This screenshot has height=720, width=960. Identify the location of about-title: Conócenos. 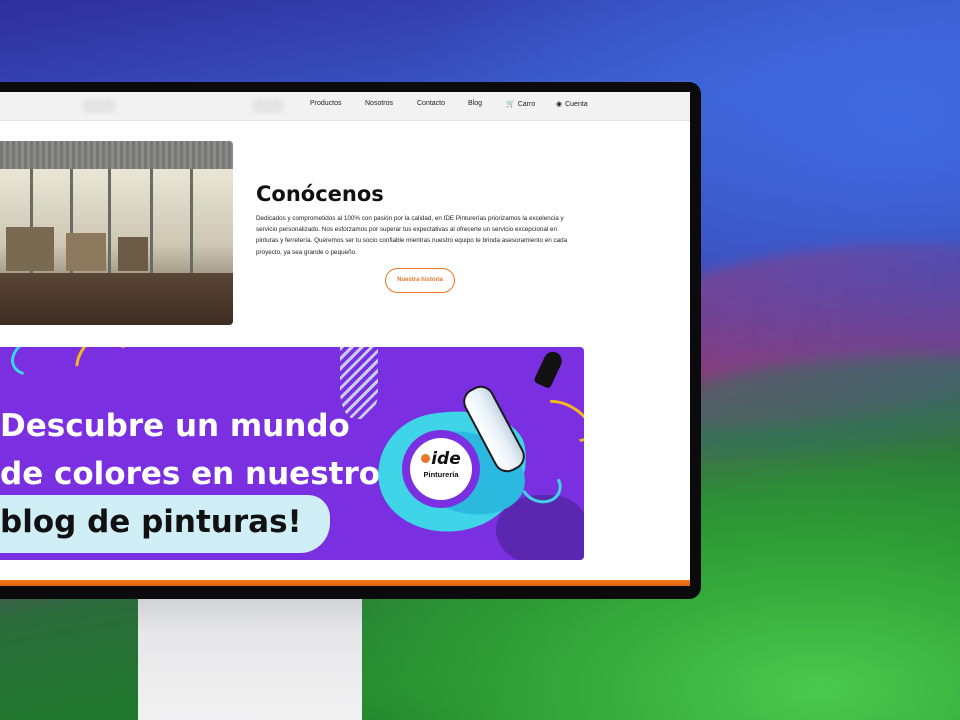
(320, 194).